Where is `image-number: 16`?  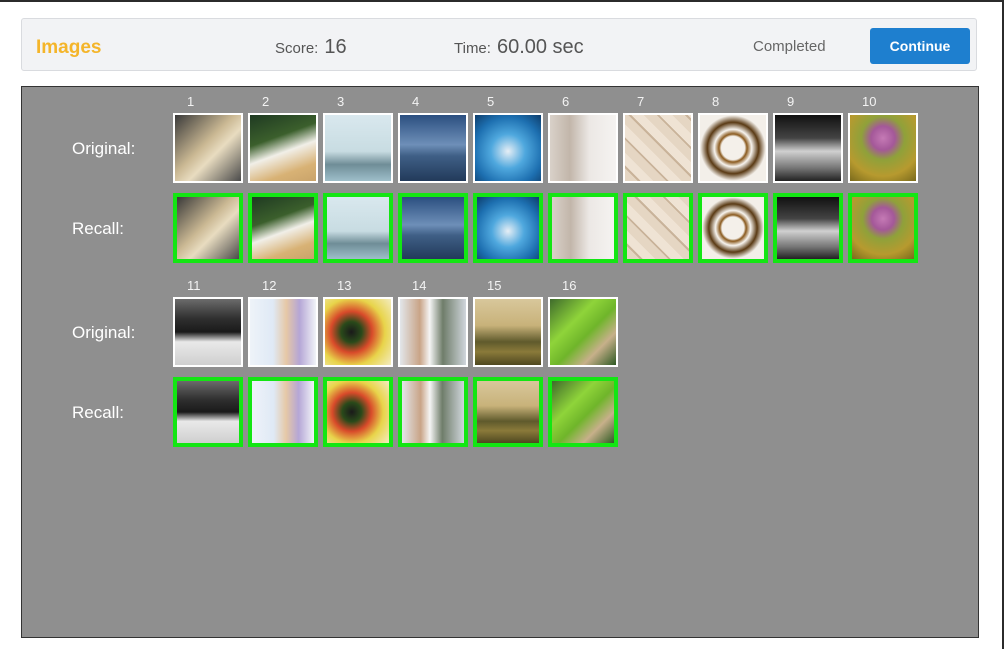
image-number: 16 is located at coordinates (569, 285).